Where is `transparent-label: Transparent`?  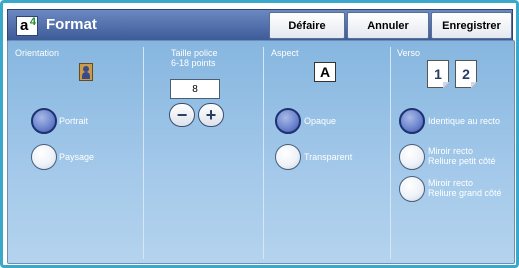
transparent-label: Transparent is located at coordinates (328, 157).